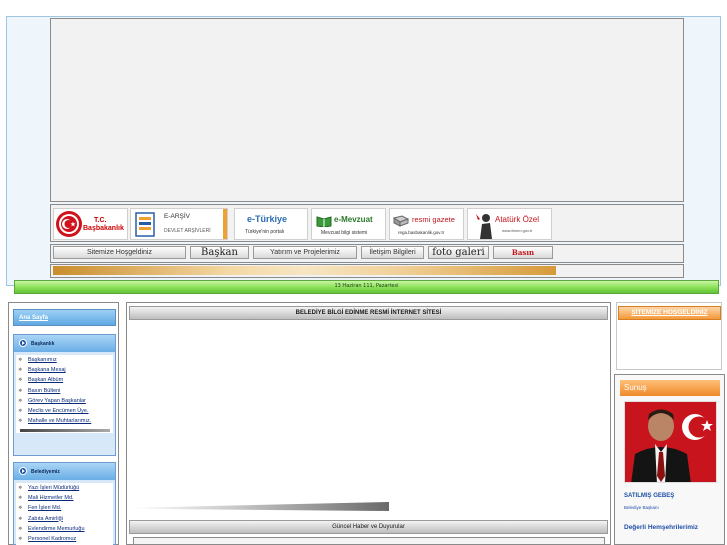 The height and width of the screenshot is (545, 727). What do you see at coordinates (64, 498) in the screenshot?
I see `menu-item: Mali Hizmetler Md.` at bounding box center [64, 498].